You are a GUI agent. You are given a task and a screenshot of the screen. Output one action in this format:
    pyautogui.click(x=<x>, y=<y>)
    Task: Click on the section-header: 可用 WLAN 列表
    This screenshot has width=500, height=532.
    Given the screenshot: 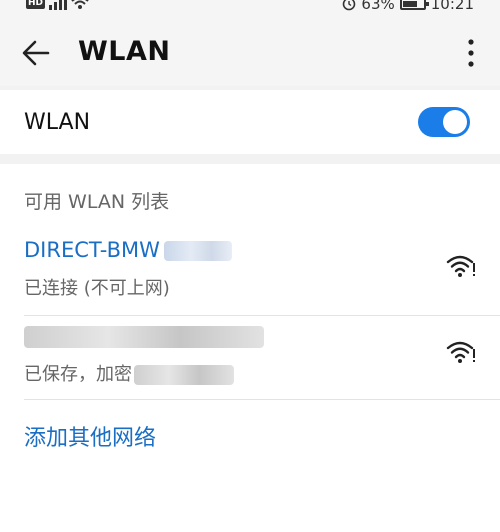 What is the action you would take?
    pyautogui.click(x=97, y=202)
    